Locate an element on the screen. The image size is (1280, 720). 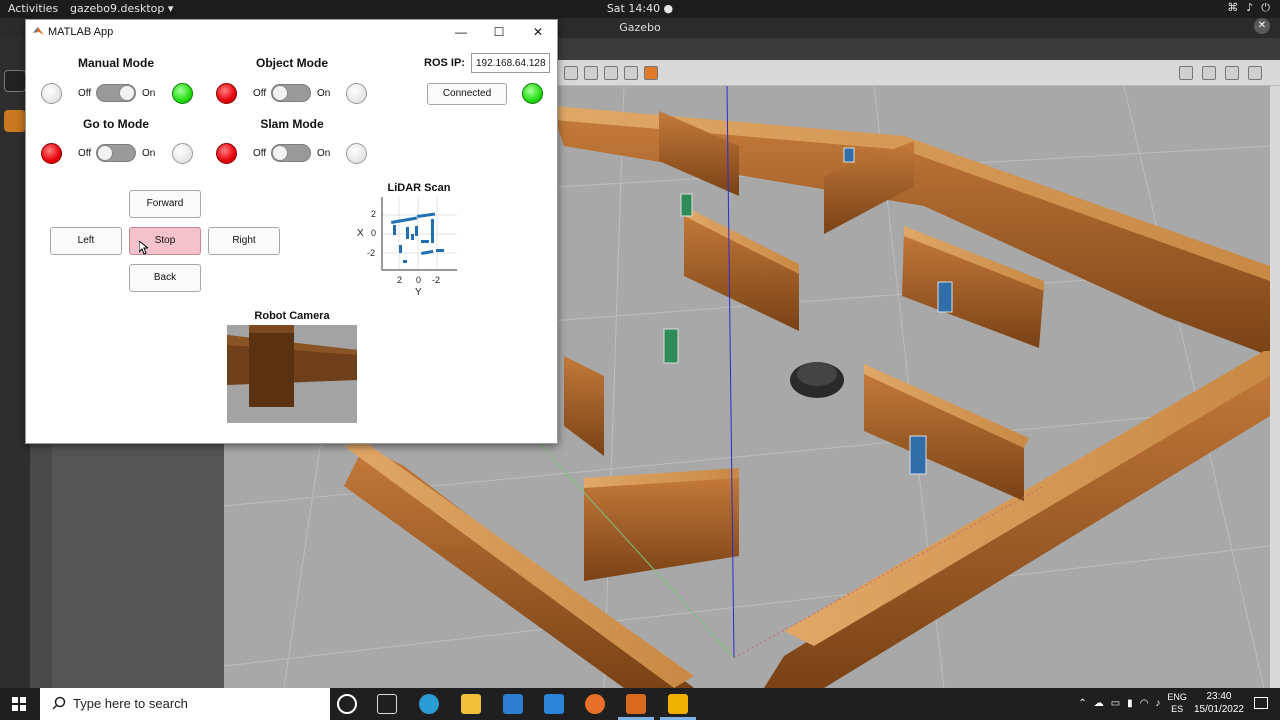
matlab-window-title: MATLAB App is located at coordinates (81, 32).